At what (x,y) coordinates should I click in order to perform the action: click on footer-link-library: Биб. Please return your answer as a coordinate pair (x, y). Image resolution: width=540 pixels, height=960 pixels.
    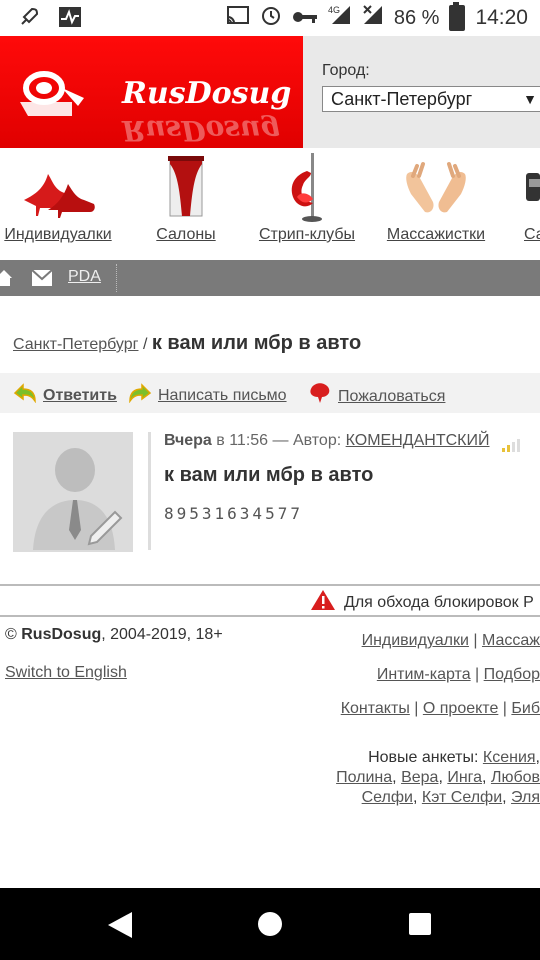
    Looking at the image, I should click on (525, 708).